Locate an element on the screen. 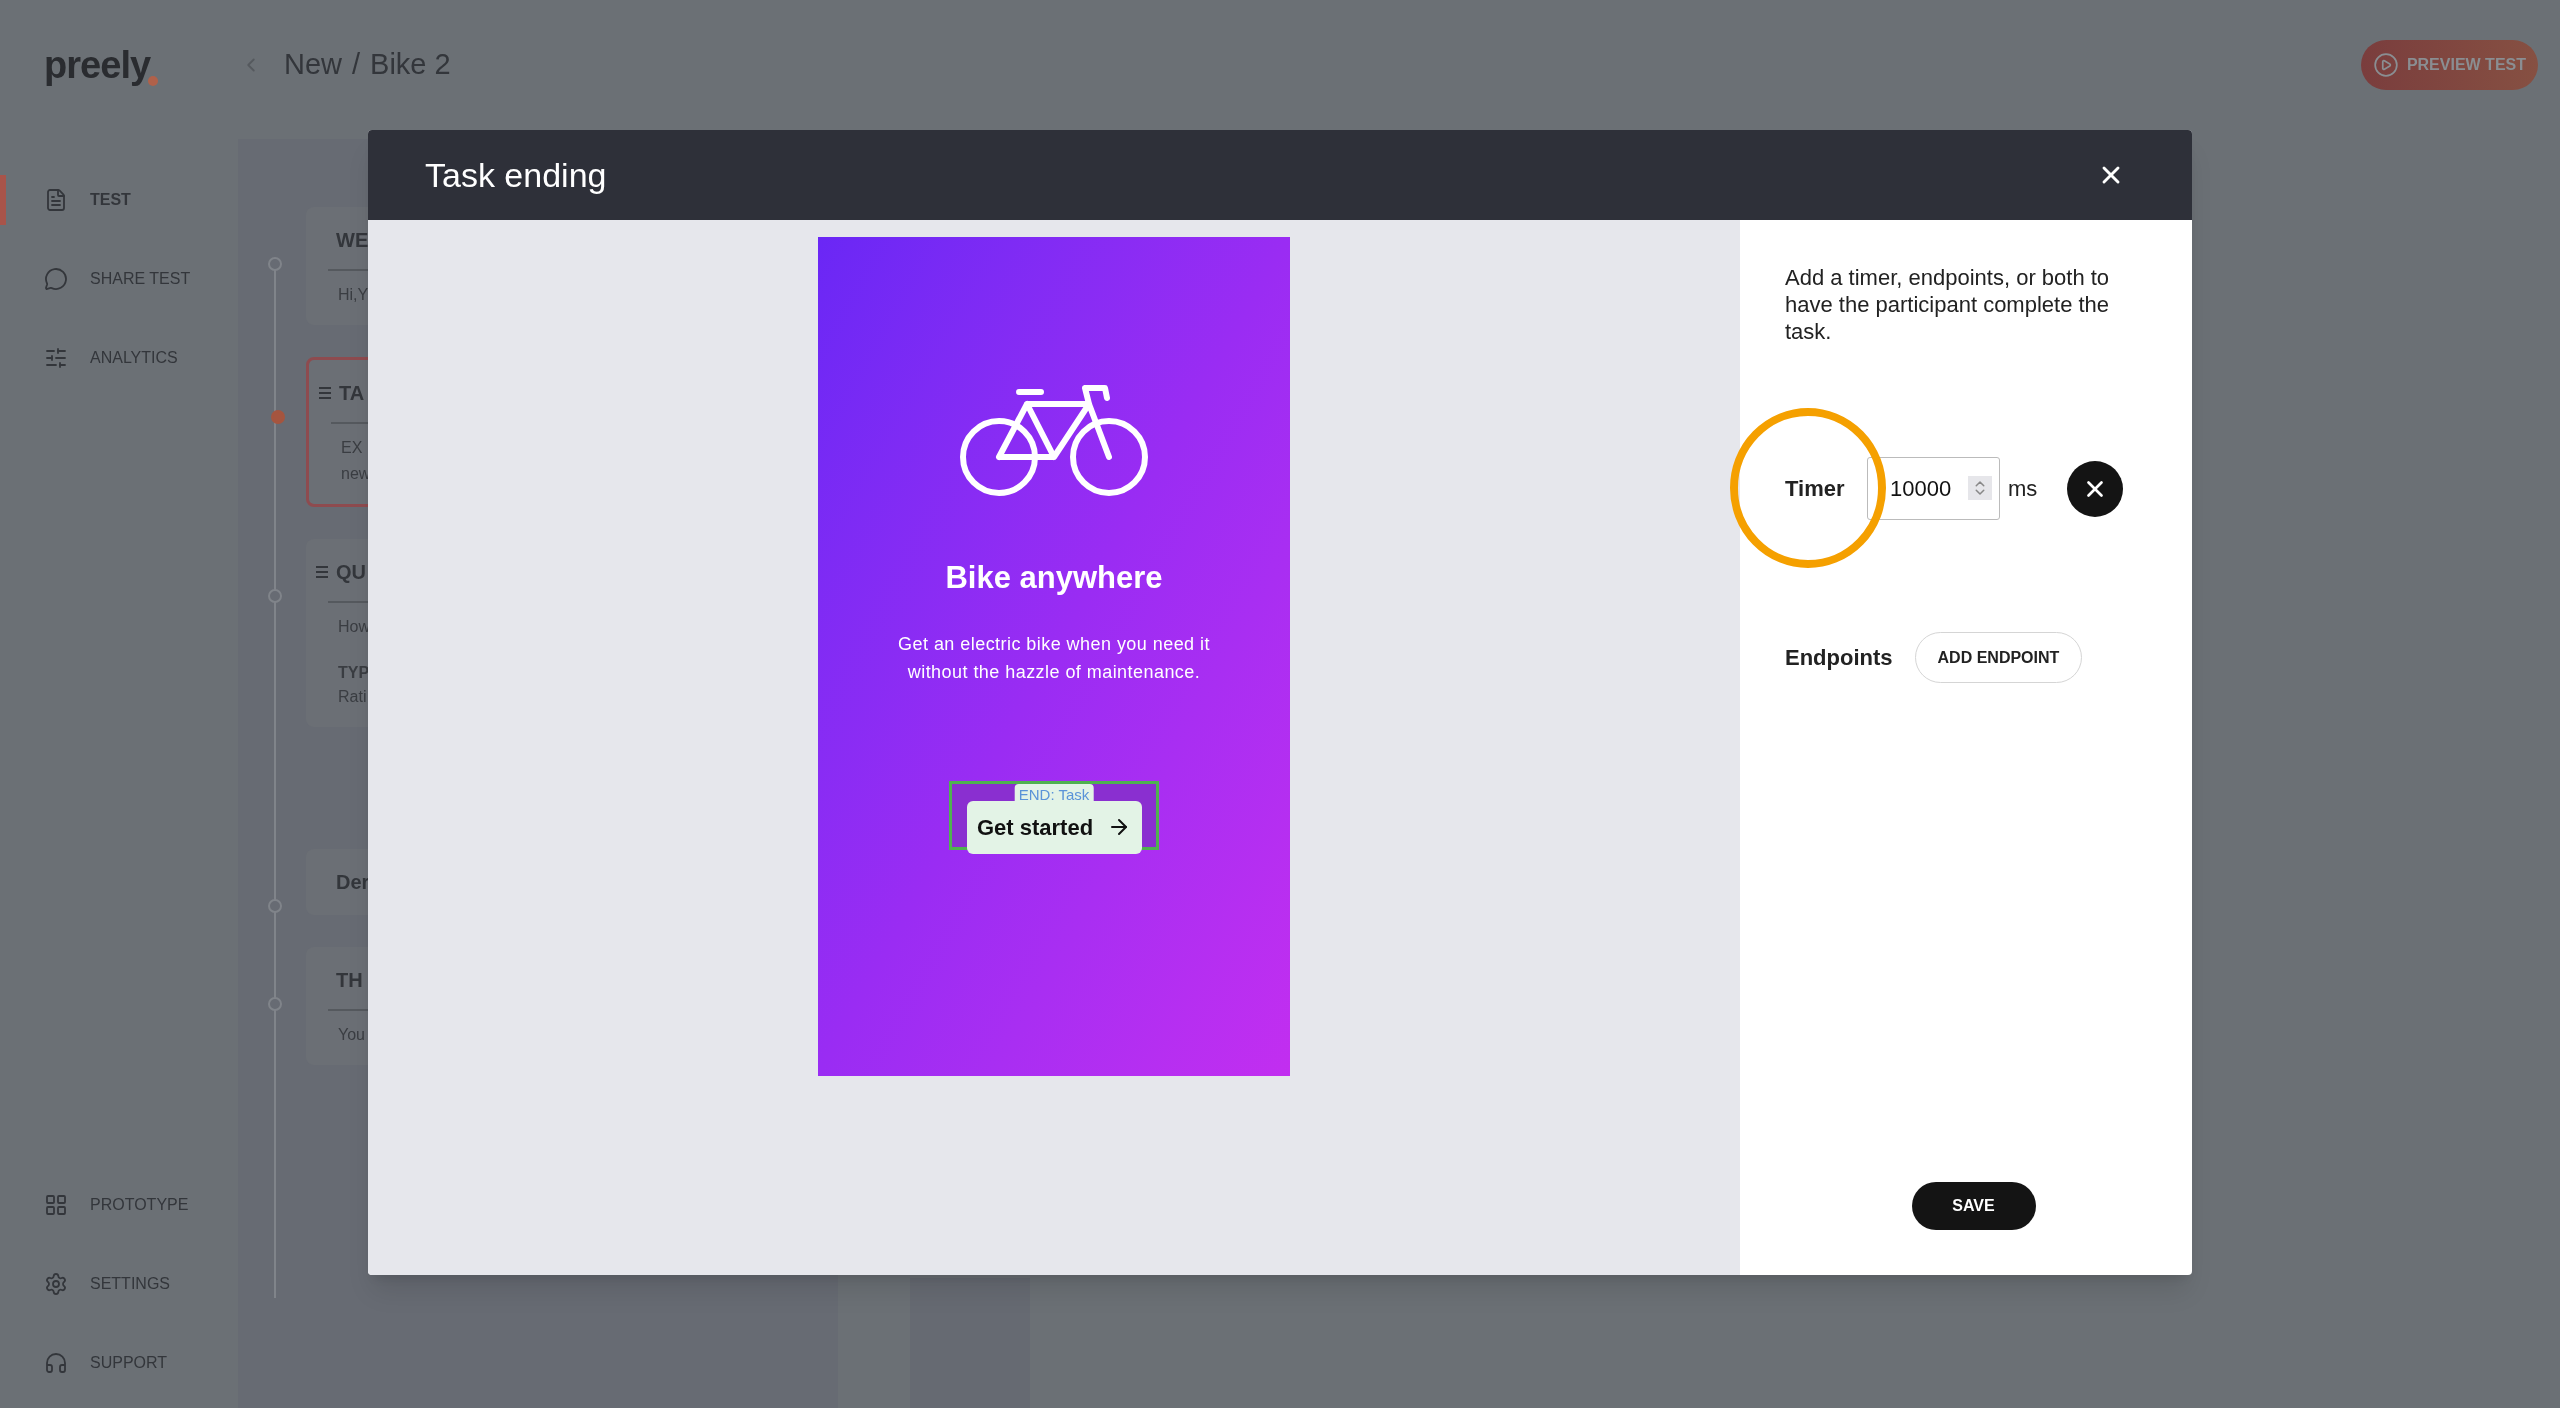 This screenshot has width=2560, height=1408. sidebar-item: PROTOTYPE is located at coordinates (119, 1205).